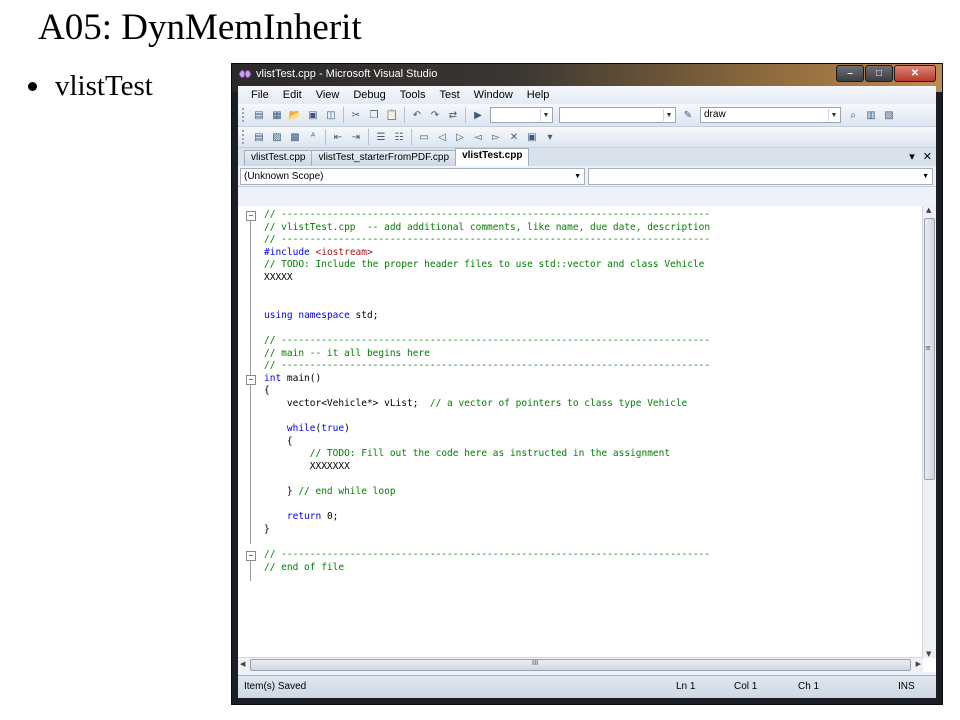 Image resolution: width=960 pixels, height=720 pixels. Describe the element at coordinates (275, 686) in the screenshot. I see `status-message: Item(s) Saved` at that location.